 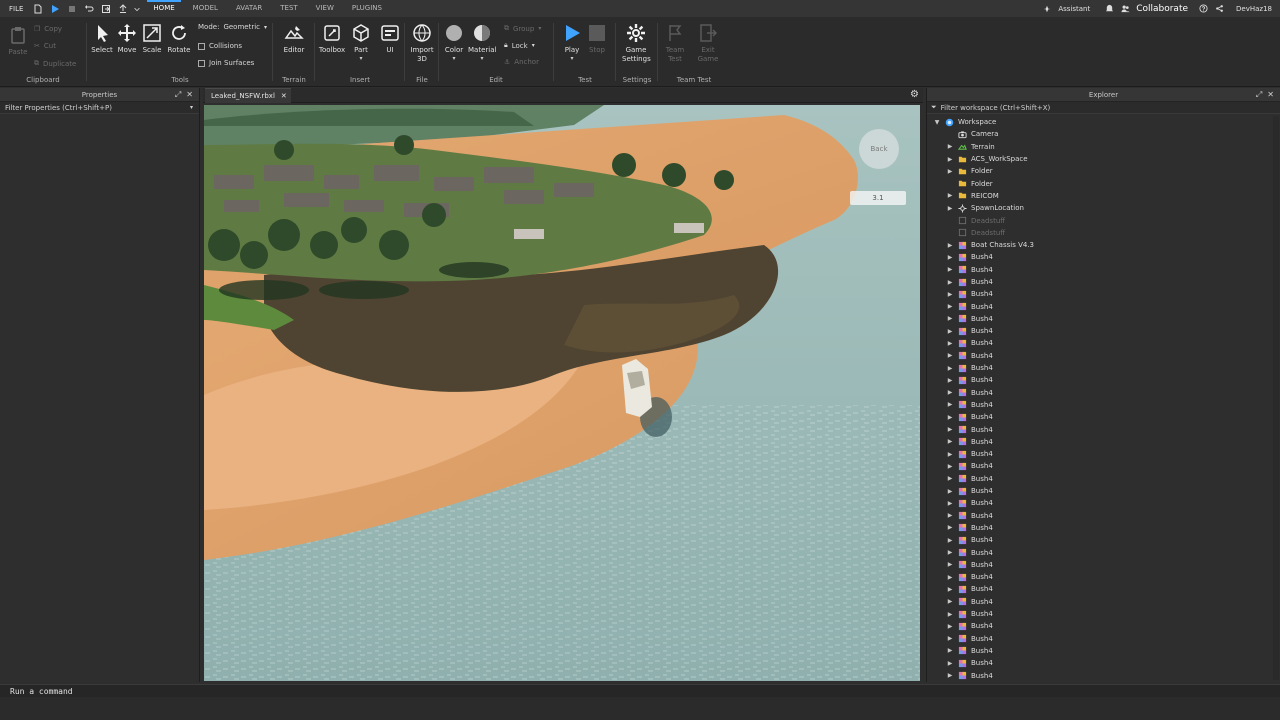 I want to click on view-cube: Back, so click(x=879, y=149).